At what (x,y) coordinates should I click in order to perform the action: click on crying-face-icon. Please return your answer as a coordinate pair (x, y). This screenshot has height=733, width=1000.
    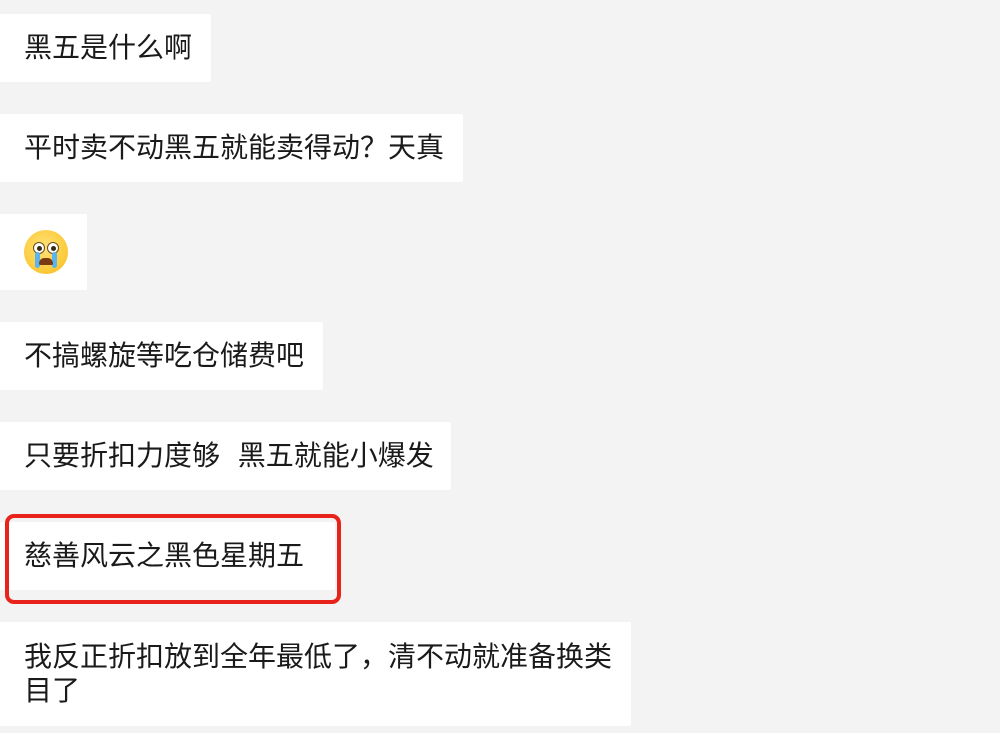
    Looking at the image, I should click on (46, 252).